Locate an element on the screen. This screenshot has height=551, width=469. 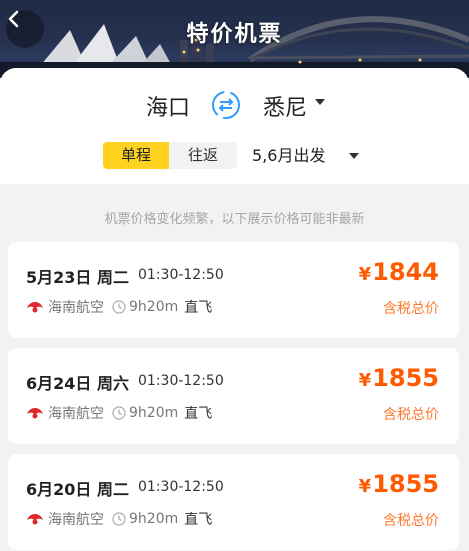
page-title: 特价机票 is located at coordinates (234, 34).